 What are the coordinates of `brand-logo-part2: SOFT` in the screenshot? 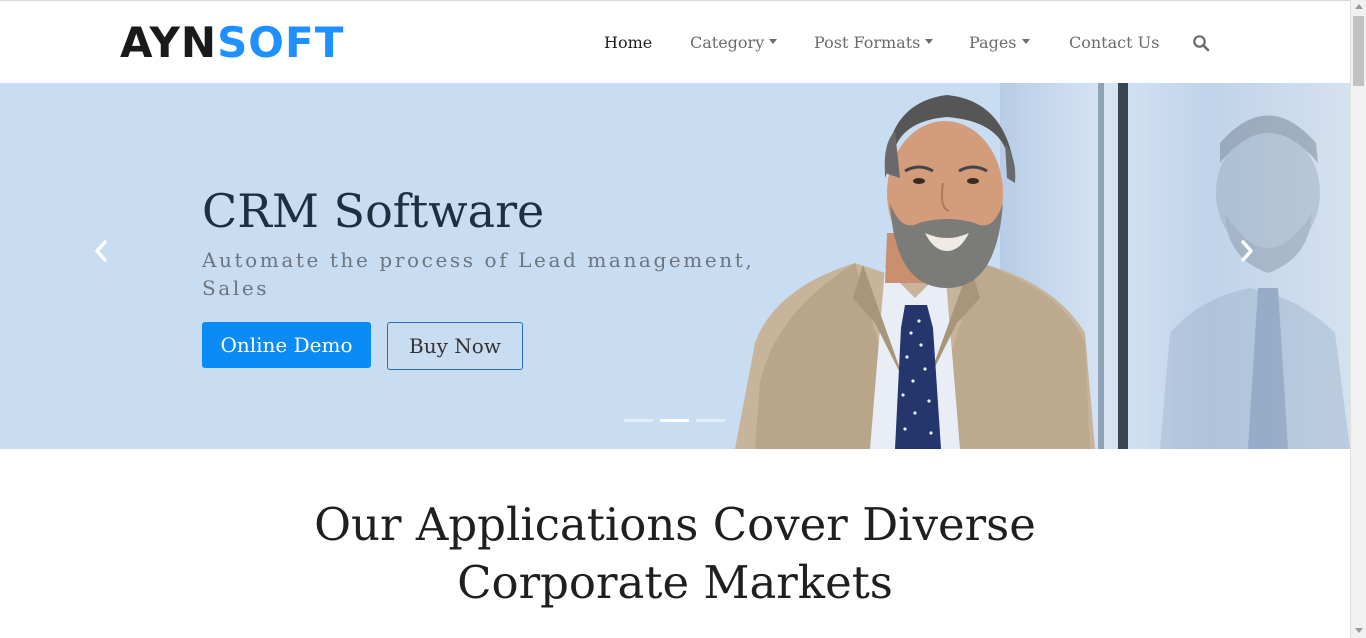 It's located at (281, 42).